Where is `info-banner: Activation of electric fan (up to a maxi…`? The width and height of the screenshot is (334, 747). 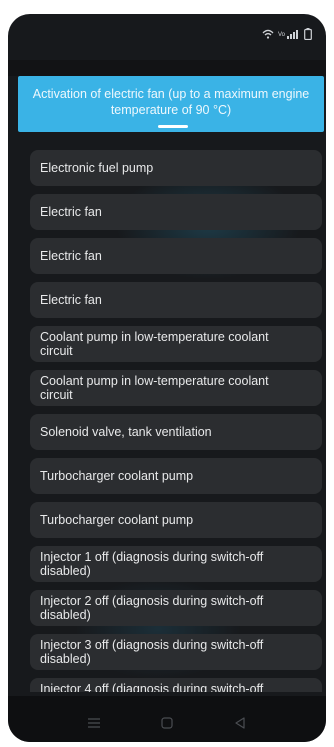 info-banner: Activation of electric fan (up to a maxi… is located at coordinates (171, 104).